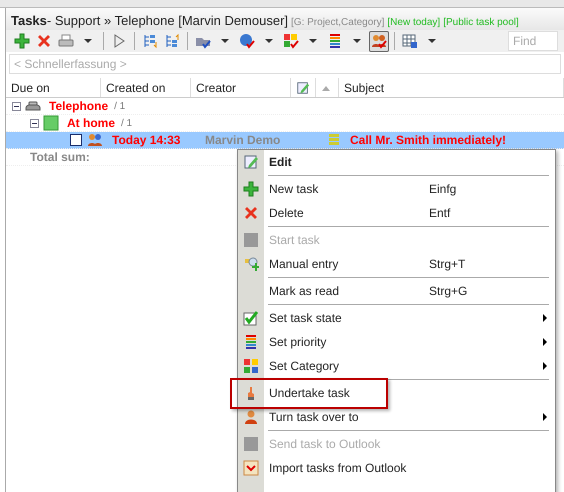 Image resolution: width=564 pixels, height=492 pixels. Describe the element at coordinates (428, 140) in the screenshot. I see `task-subject: Call Mr. Smith immediately!` at that location.